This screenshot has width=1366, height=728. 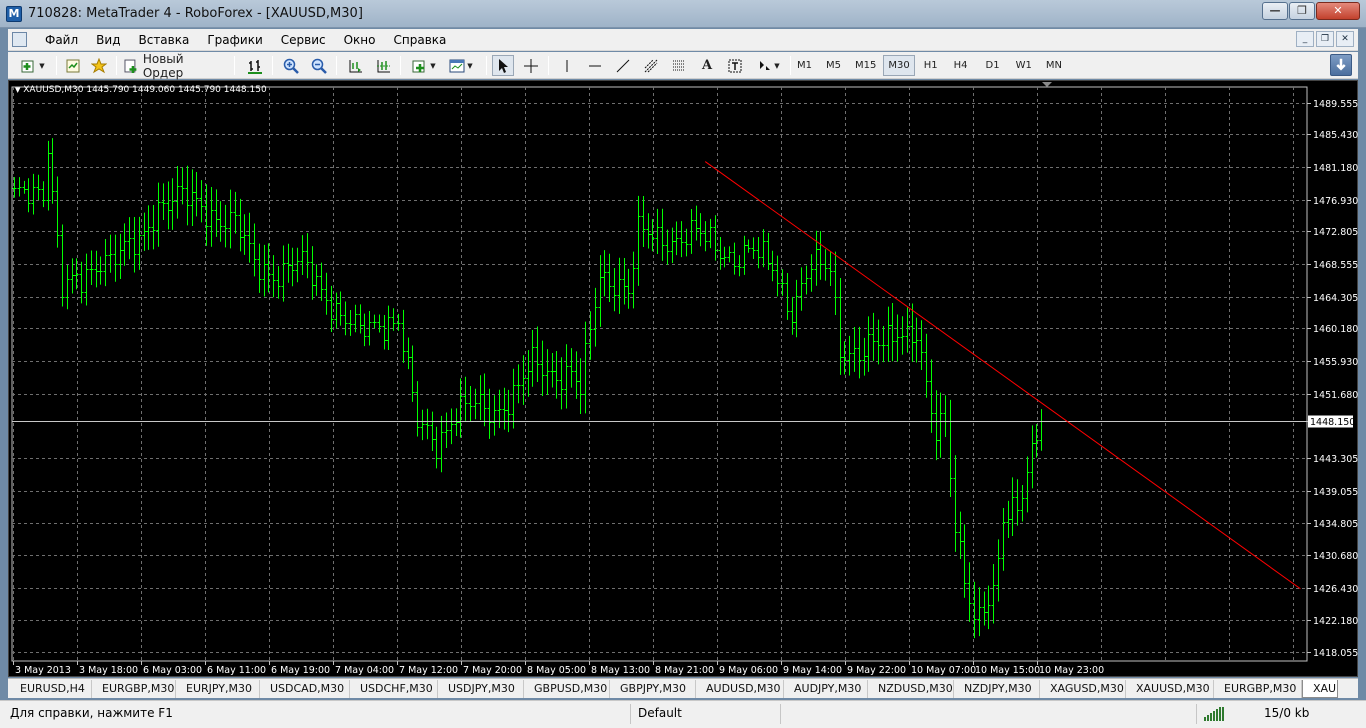 I want to click on trendline-tool, so click(x=623, y=65).